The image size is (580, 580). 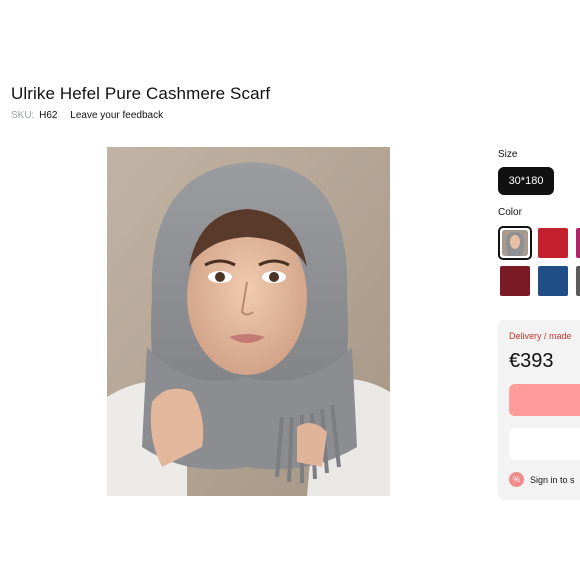 What do you see at coordinates (544, 400) in the screenshot?
I see `add-to-cart-button` at bounding box center [544, 400].